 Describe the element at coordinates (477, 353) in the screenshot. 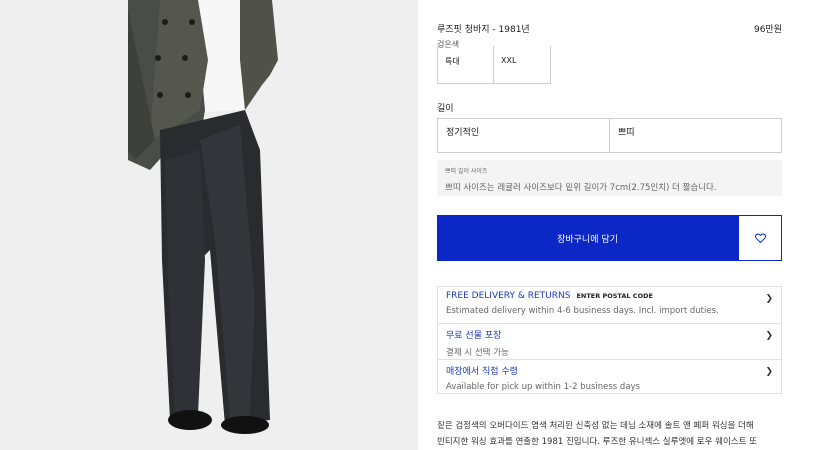

I see `gift-wrap-subtext: 결제 시 선택 가능` at that location.